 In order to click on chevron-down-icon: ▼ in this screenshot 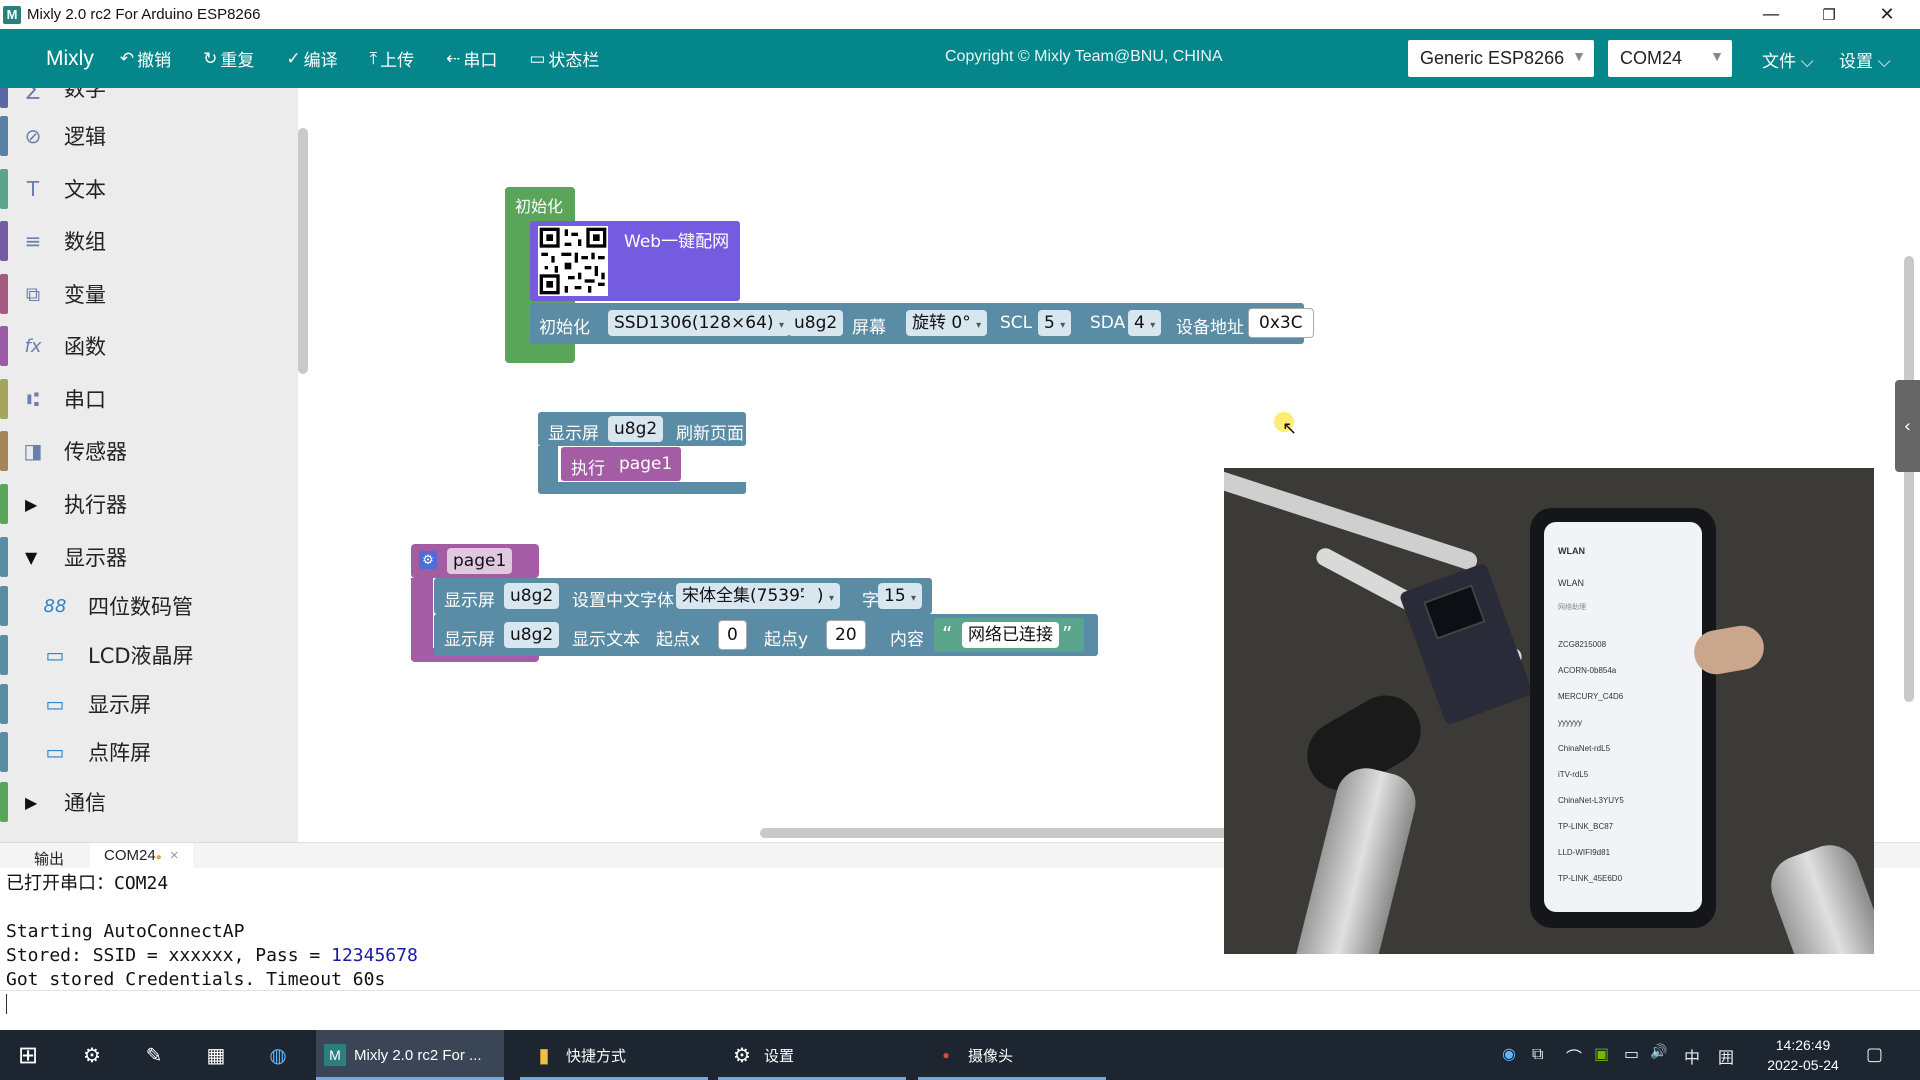, I will do `click(1717, 56)`.